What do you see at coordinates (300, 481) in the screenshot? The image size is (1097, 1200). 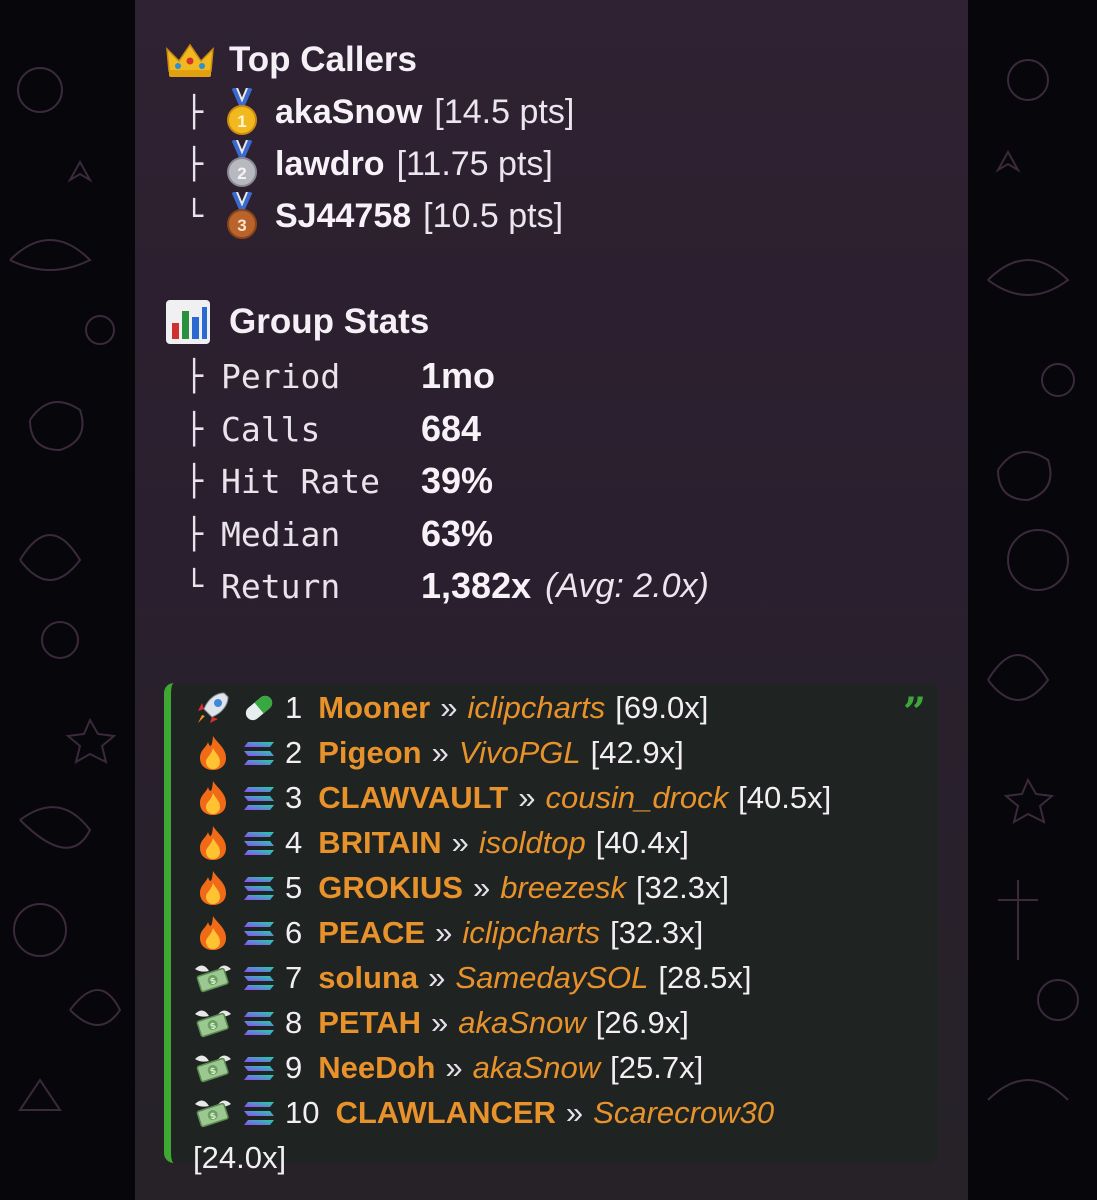 I see `stat-label: Hit Rate` at bounding box center [300, 481].